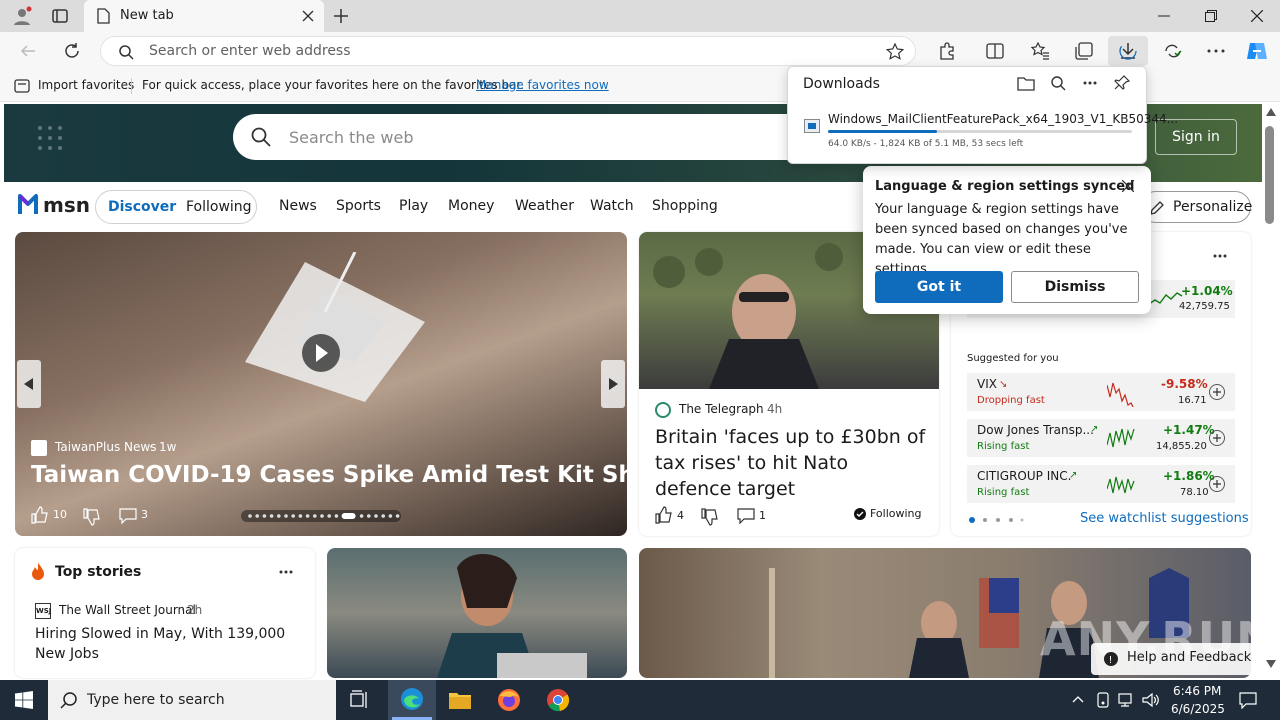 The height and width of the screenshot is (720, 1280). Describe the element at coordinates (321, 353) in the screenshot. I see `play-video-icon` at that location.